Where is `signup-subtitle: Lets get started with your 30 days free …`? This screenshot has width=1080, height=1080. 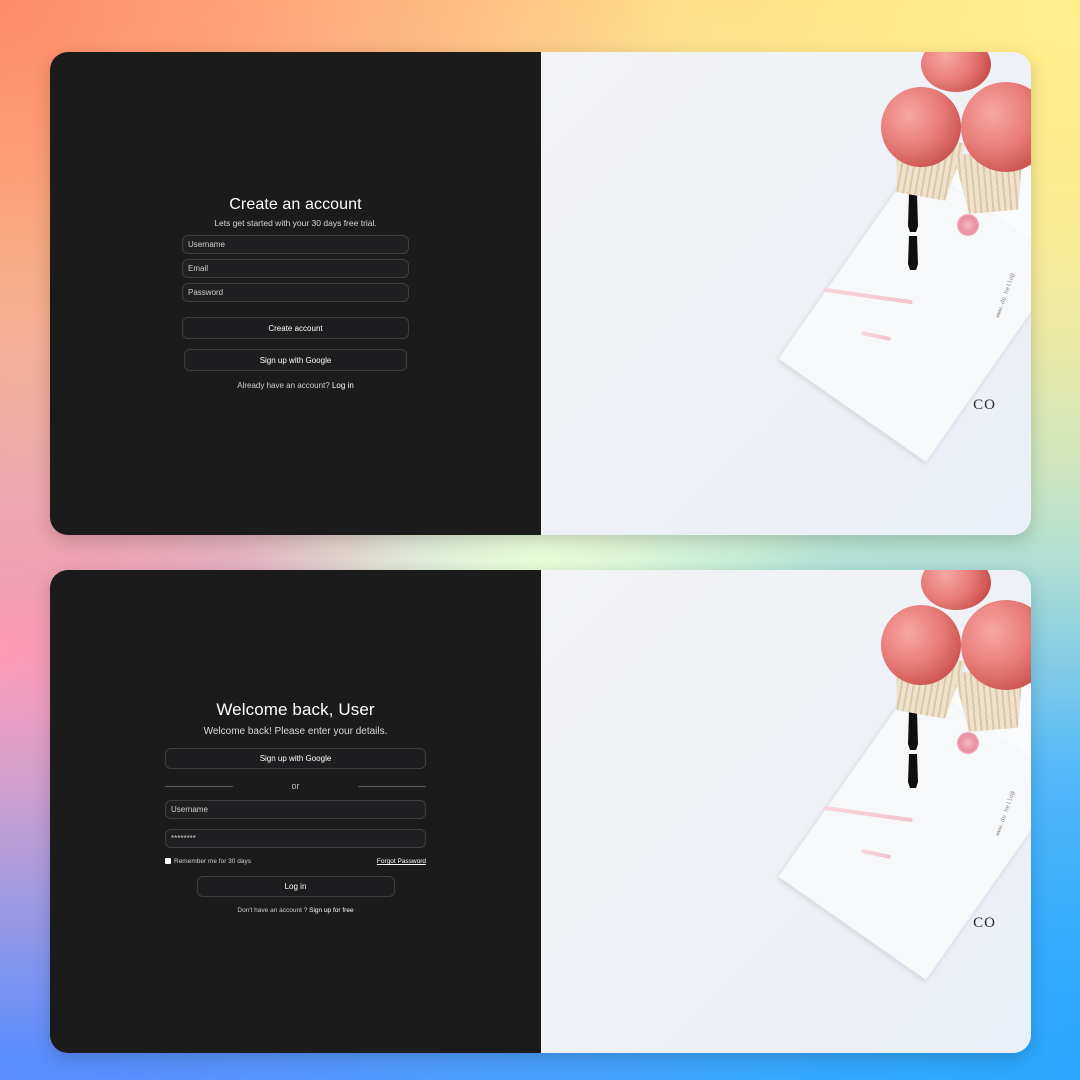 signup-subtitle: Lets get started with your 30 days free … is located at coordinates (295, 223).